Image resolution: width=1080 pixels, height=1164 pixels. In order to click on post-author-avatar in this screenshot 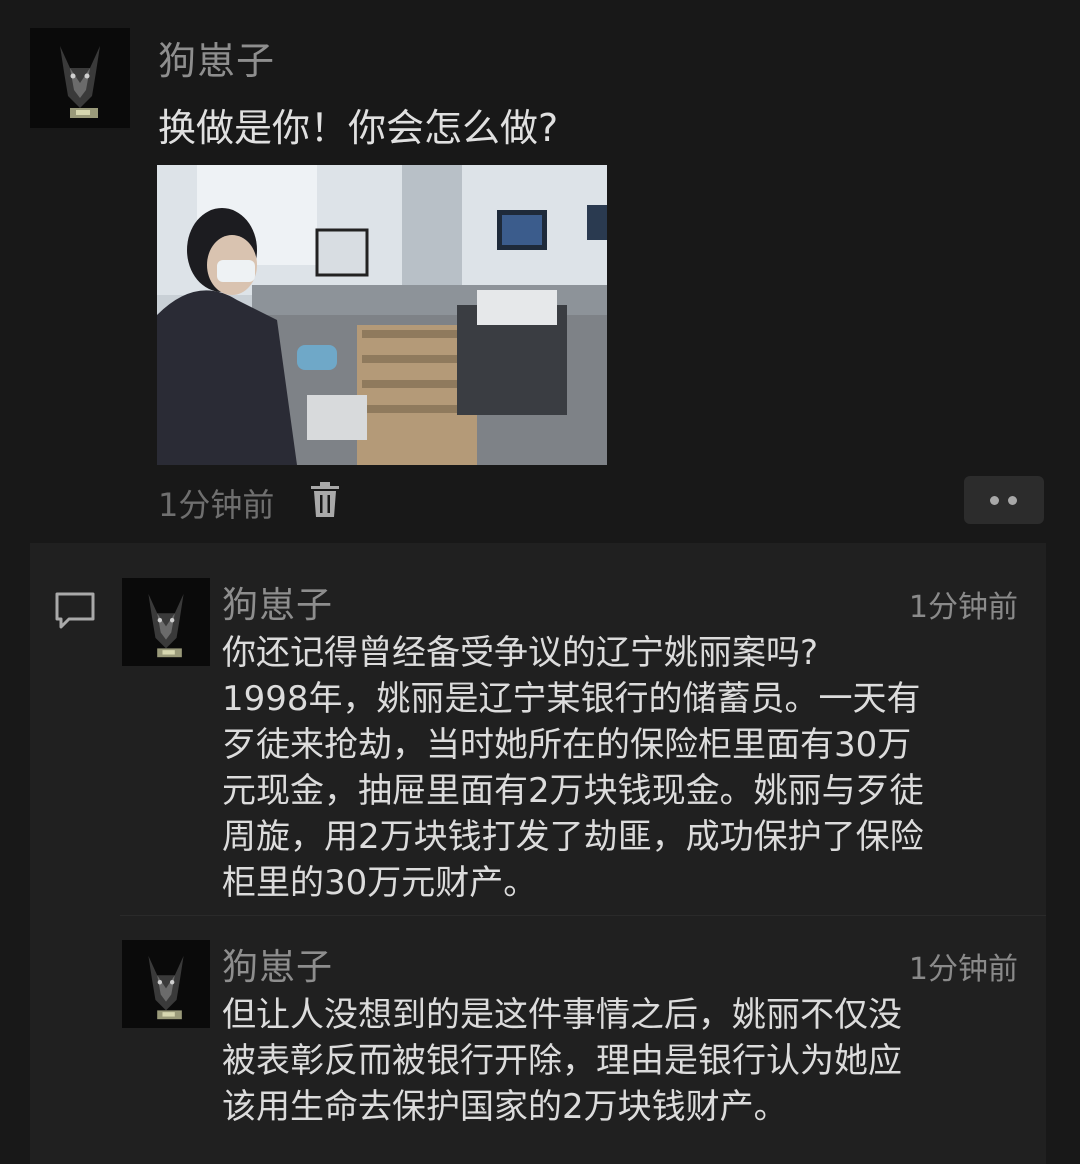, I will do `click(80, 78)`.